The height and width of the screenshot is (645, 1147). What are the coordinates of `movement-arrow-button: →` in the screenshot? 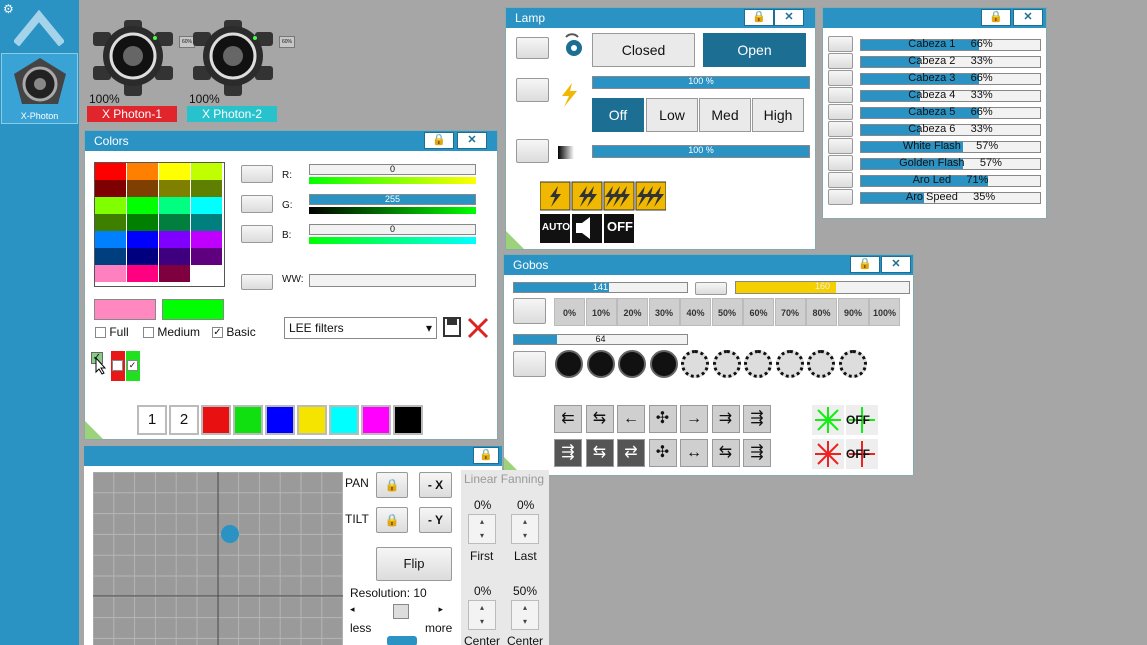 It's located at (694, 419).